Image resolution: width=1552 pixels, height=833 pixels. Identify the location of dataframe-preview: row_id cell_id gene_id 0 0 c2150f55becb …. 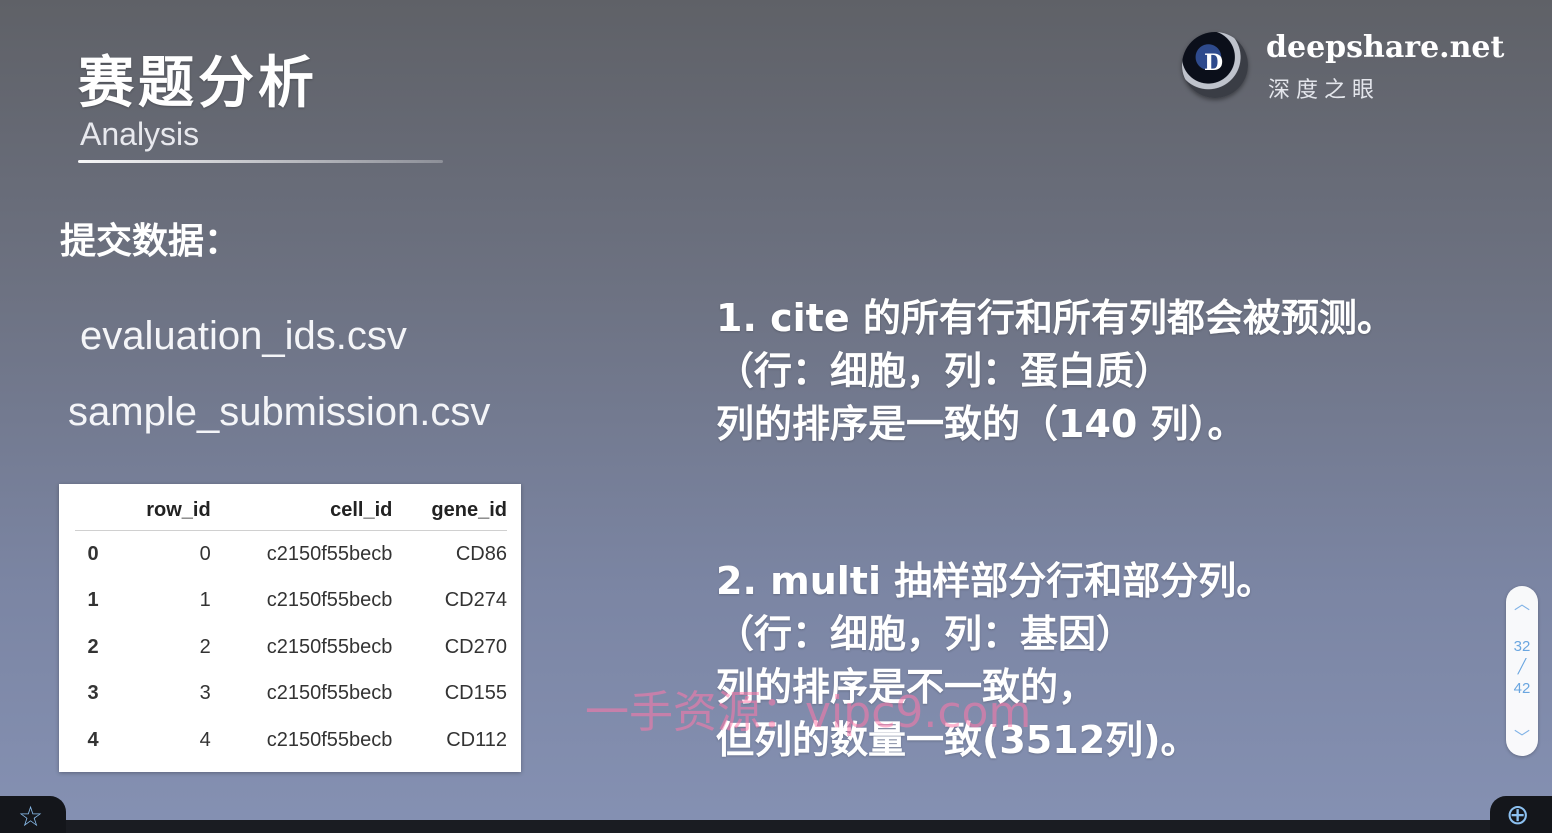
(290, 628).